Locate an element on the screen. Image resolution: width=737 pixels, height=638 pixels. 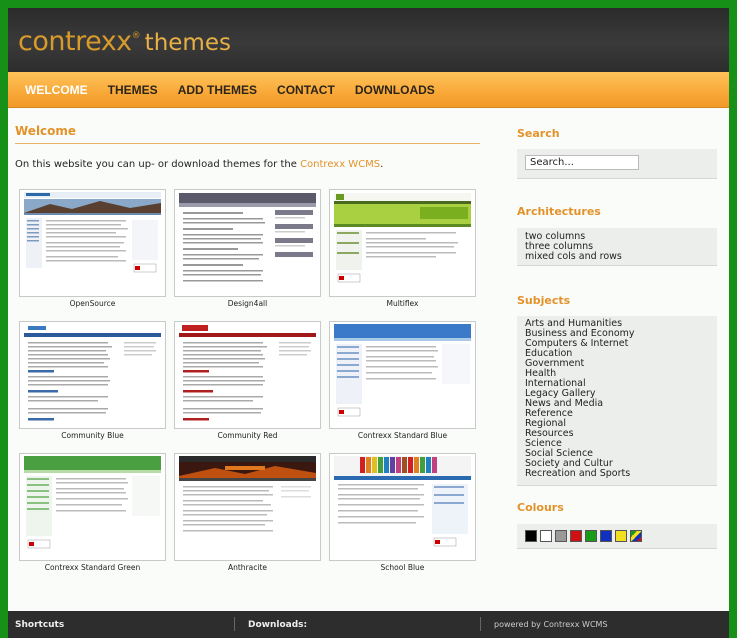
colour-swatch-blue is located at coordinates (606, 536).